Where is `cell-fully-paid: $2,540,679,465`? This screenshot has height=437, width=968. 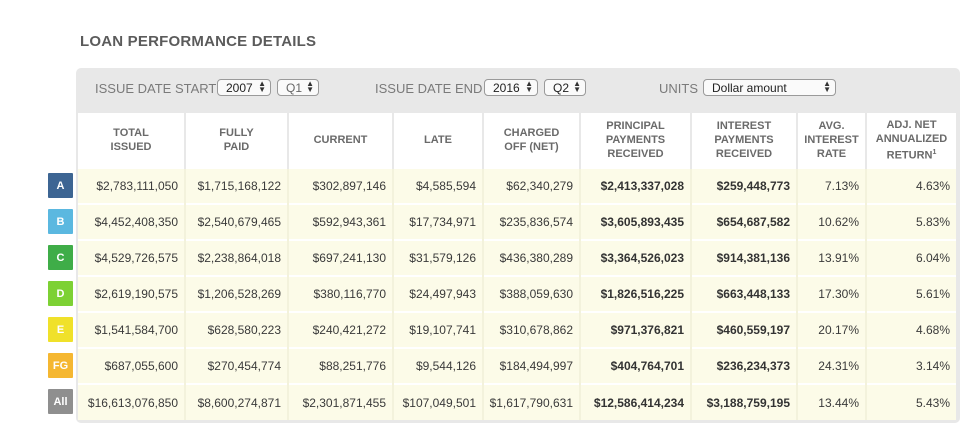 cell-fully-paid: $2,540,679,465 is located at coordinates (236, 221).